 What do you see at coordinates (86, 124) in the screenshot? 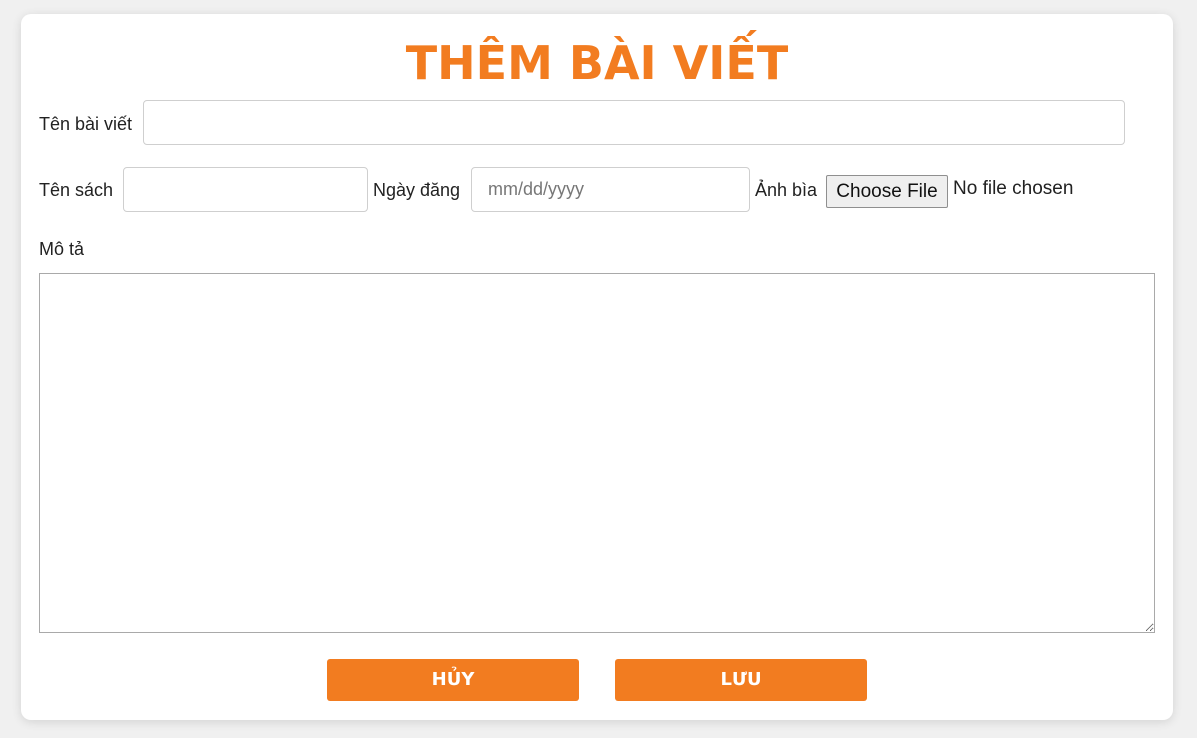
I see `post-name-label: Tên bài viết` at bounding box center [86, 124].